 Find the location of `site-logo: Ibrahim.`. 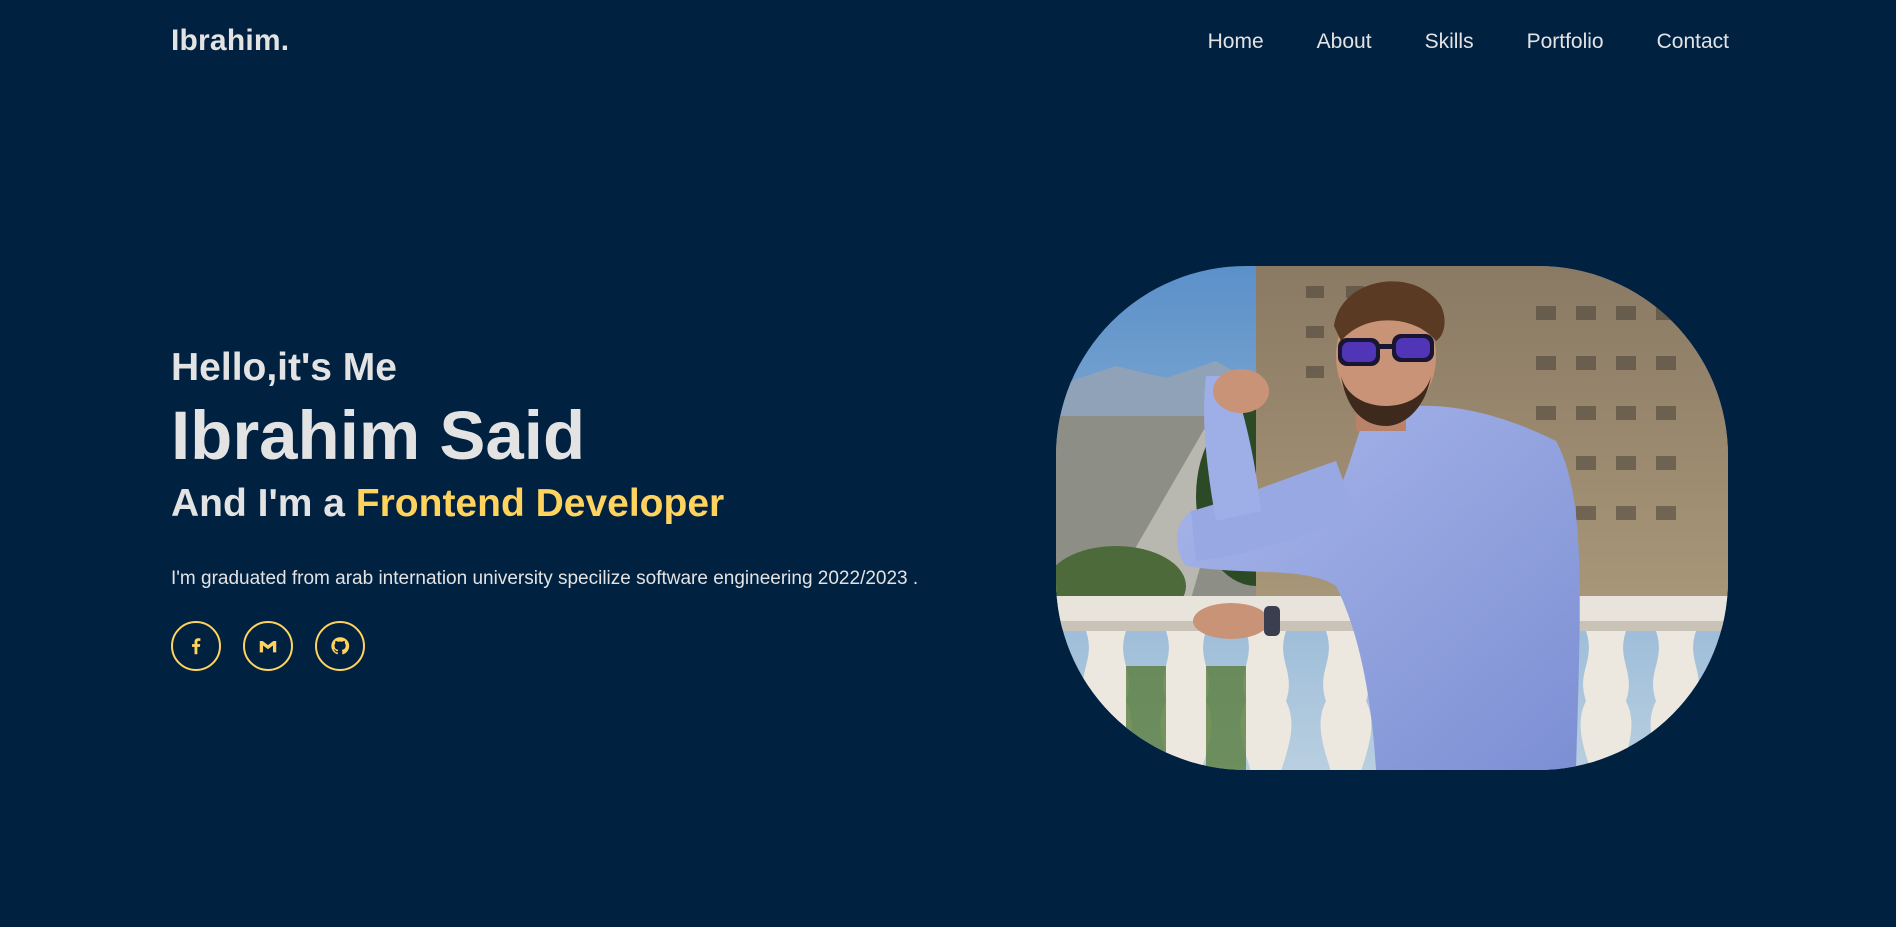

site-logo: Ibrahim. is located at coordinates (230, 41).